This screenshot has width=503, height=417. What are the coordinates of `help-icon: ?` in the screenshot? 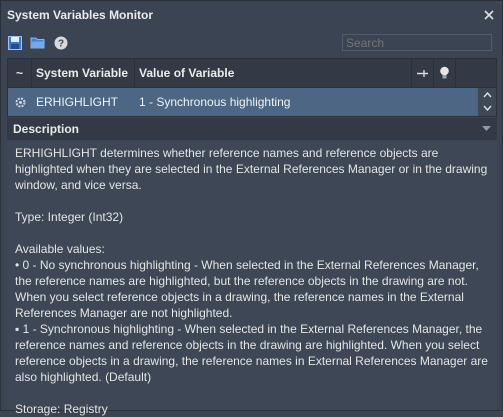 It's located at (61, 43).